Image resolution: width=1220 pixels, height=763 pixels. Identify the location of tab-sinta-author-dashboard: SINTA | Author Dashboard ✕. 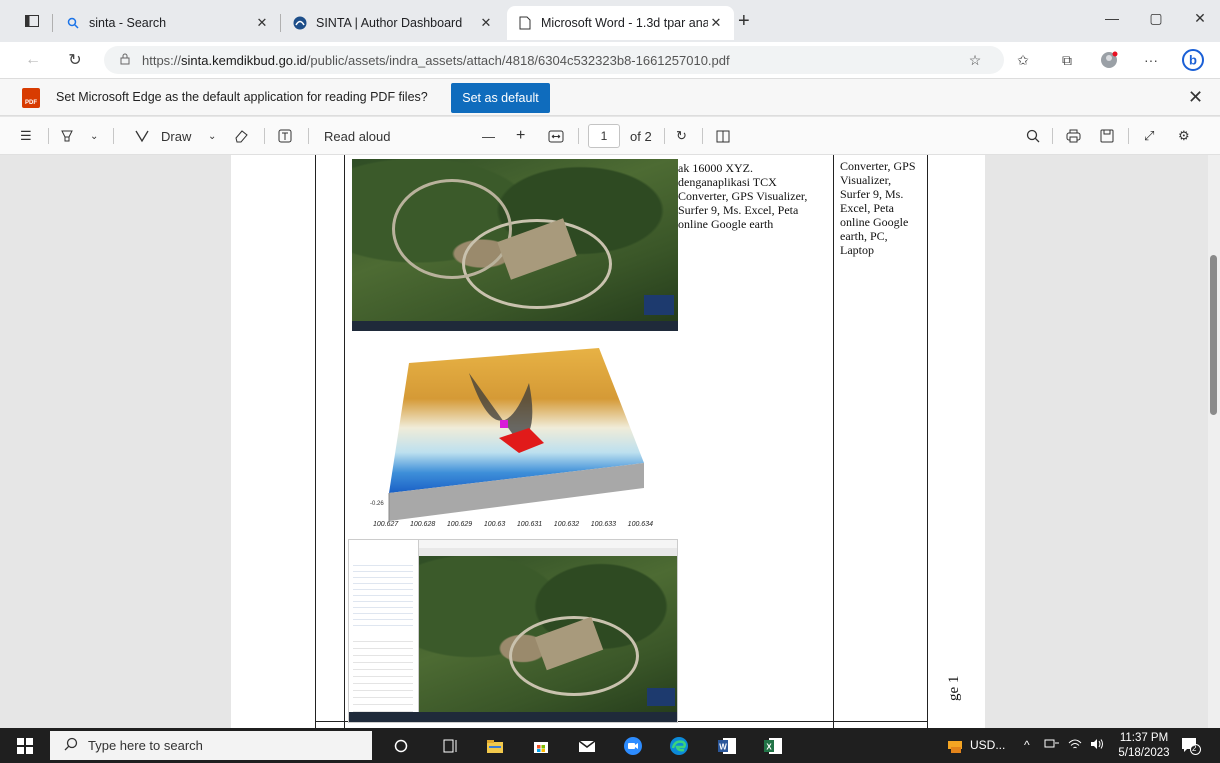
(393, 23).